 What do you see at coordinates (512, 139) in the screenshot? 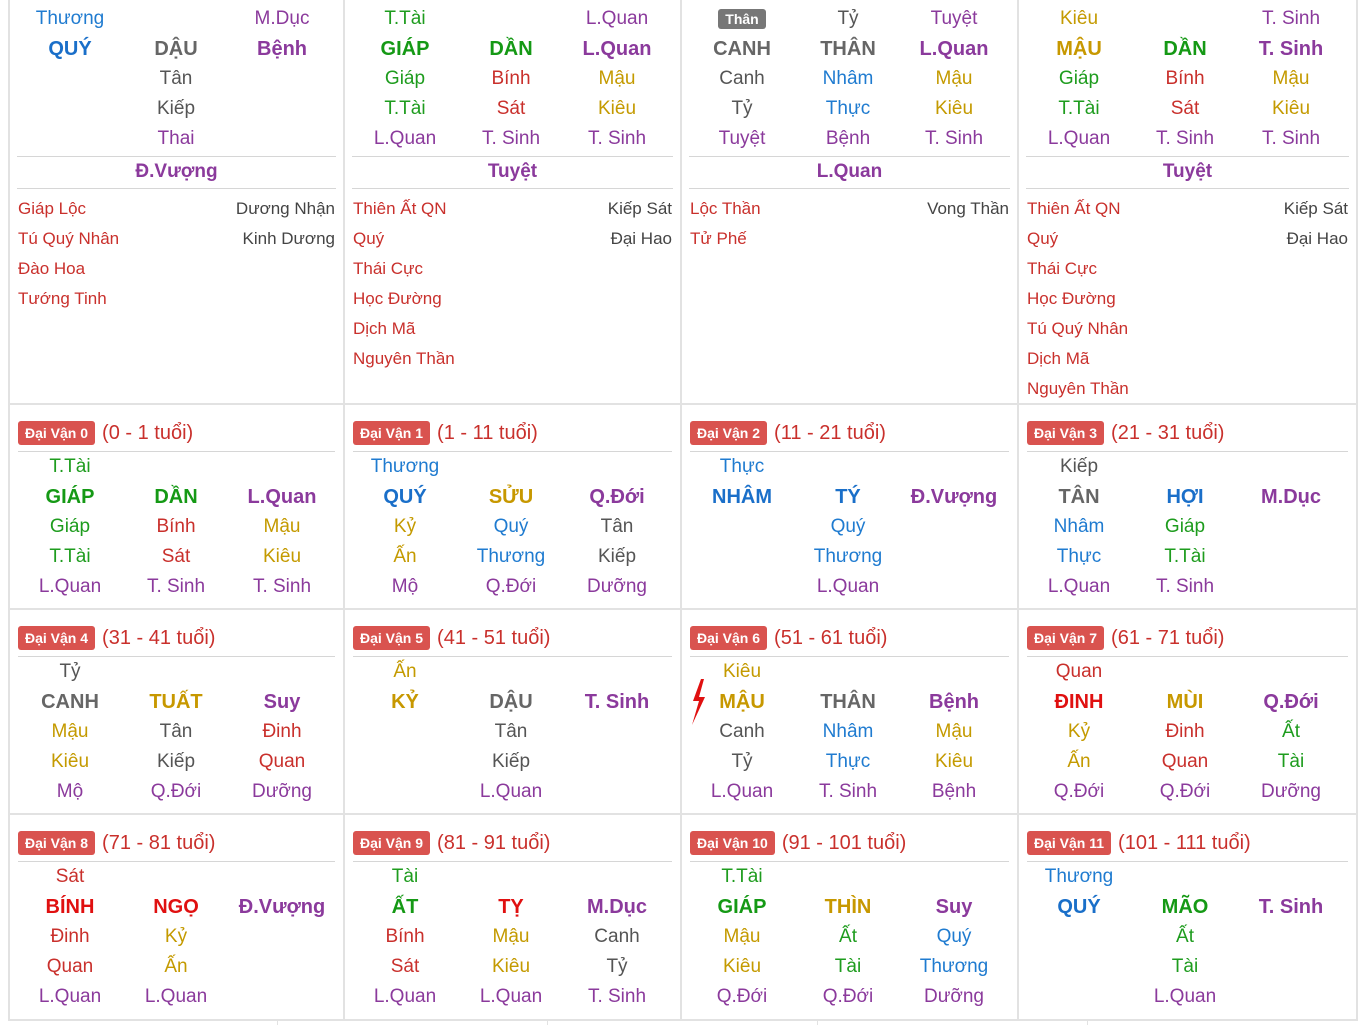
I see `cell-row: L.Quan T. Sinh T. Sinh` at bounding box center [512, 139].